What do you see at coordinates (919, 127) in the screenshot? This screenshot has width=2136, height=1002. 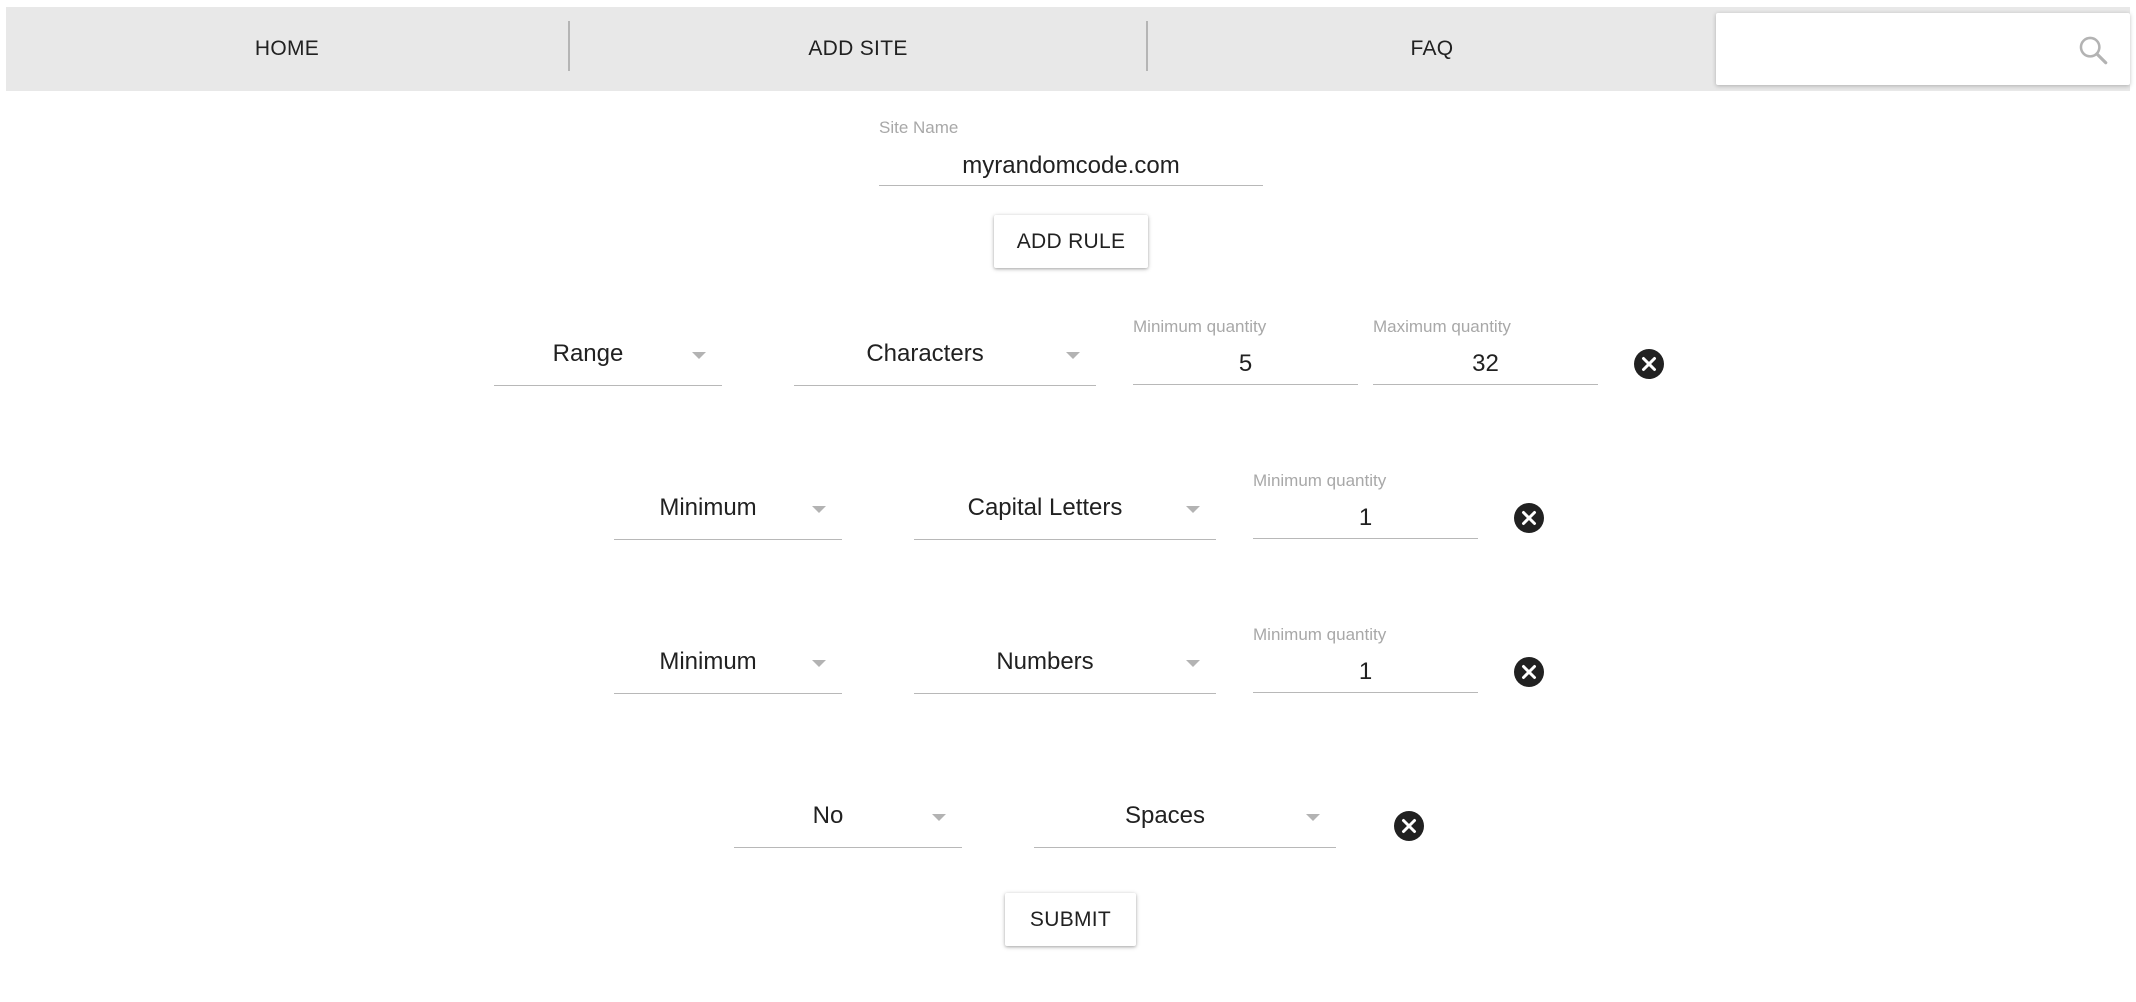 I see `site-name-label: Site Name` at bounding box center [919, 127].